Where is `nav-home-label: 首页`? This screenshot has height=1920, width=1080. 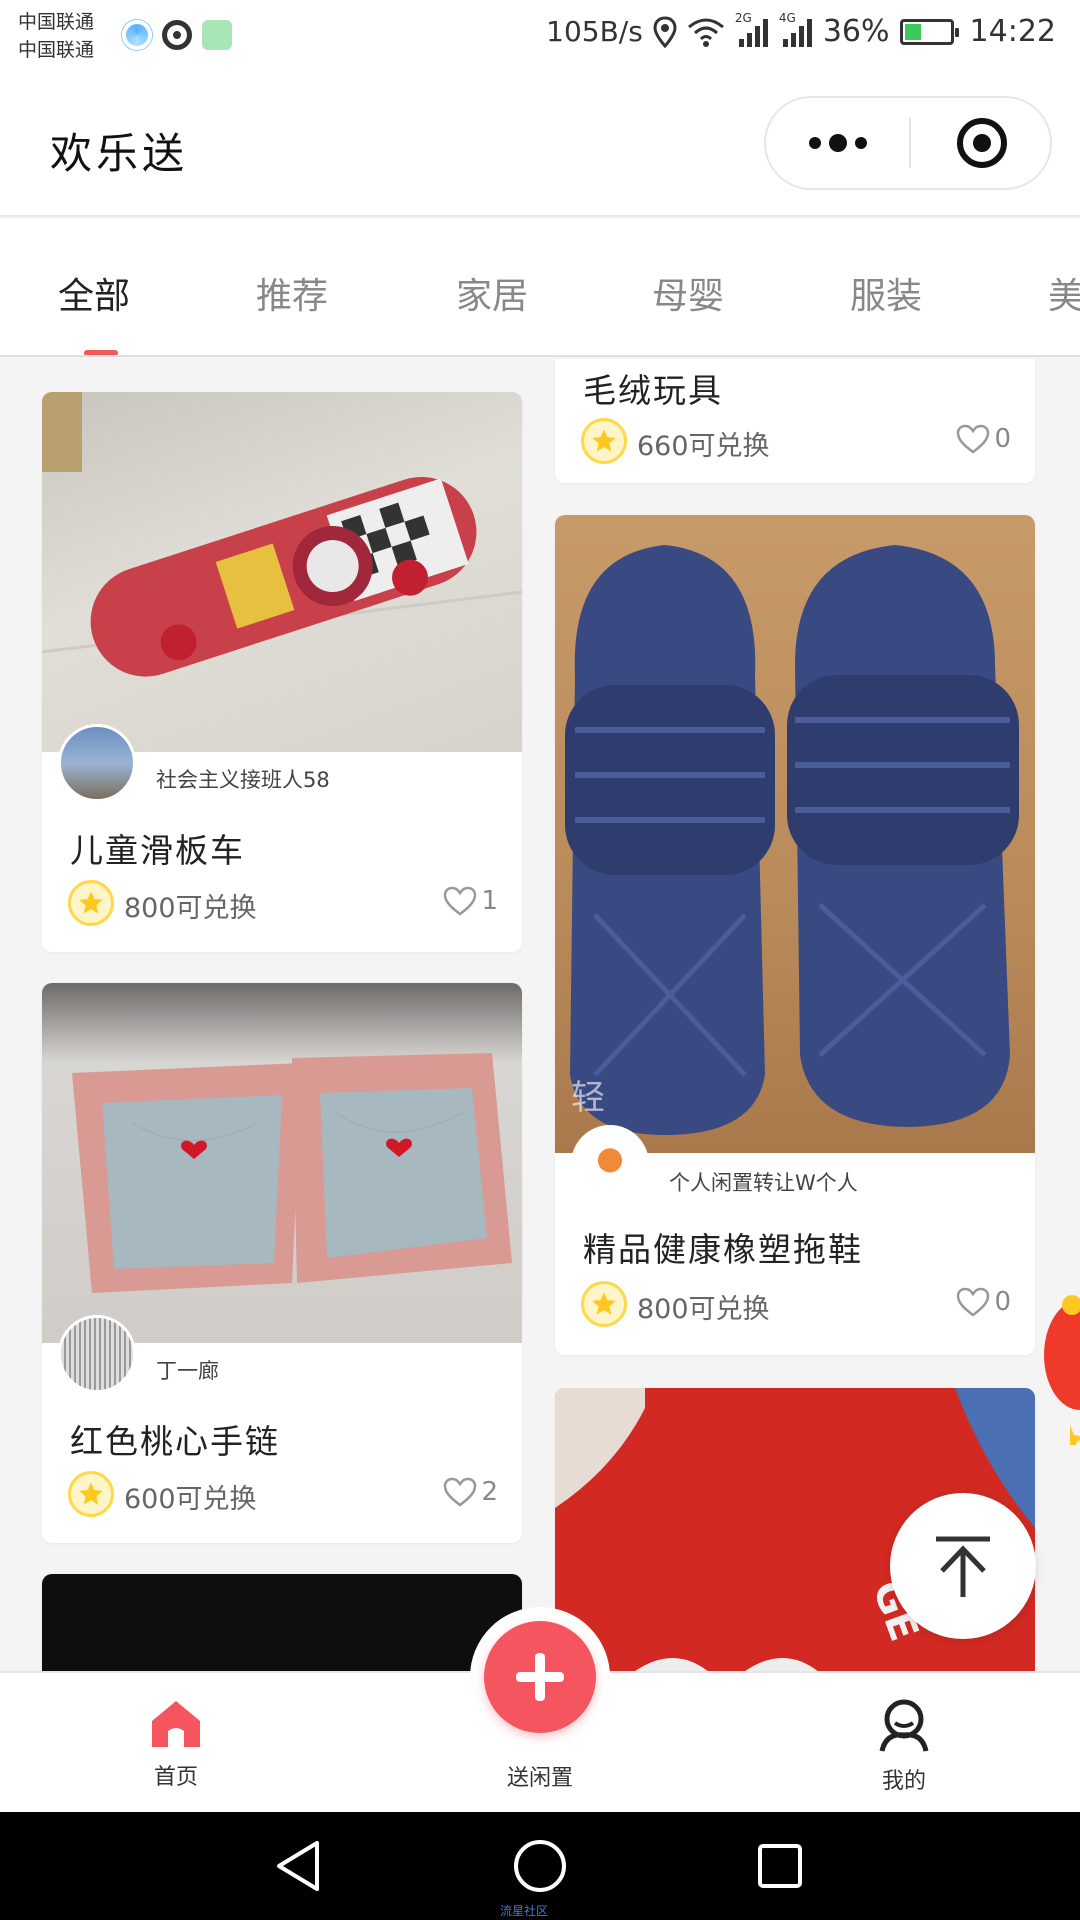 nav-home-label: 首页 is located at coordinates (175, 1777).